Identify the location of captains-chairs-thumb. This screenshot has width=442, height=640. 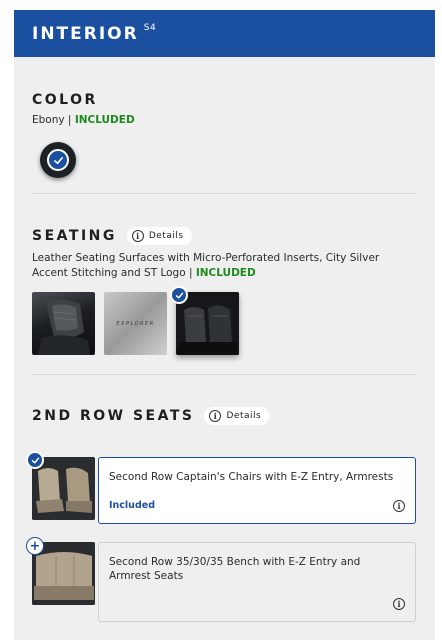
(63, 488).